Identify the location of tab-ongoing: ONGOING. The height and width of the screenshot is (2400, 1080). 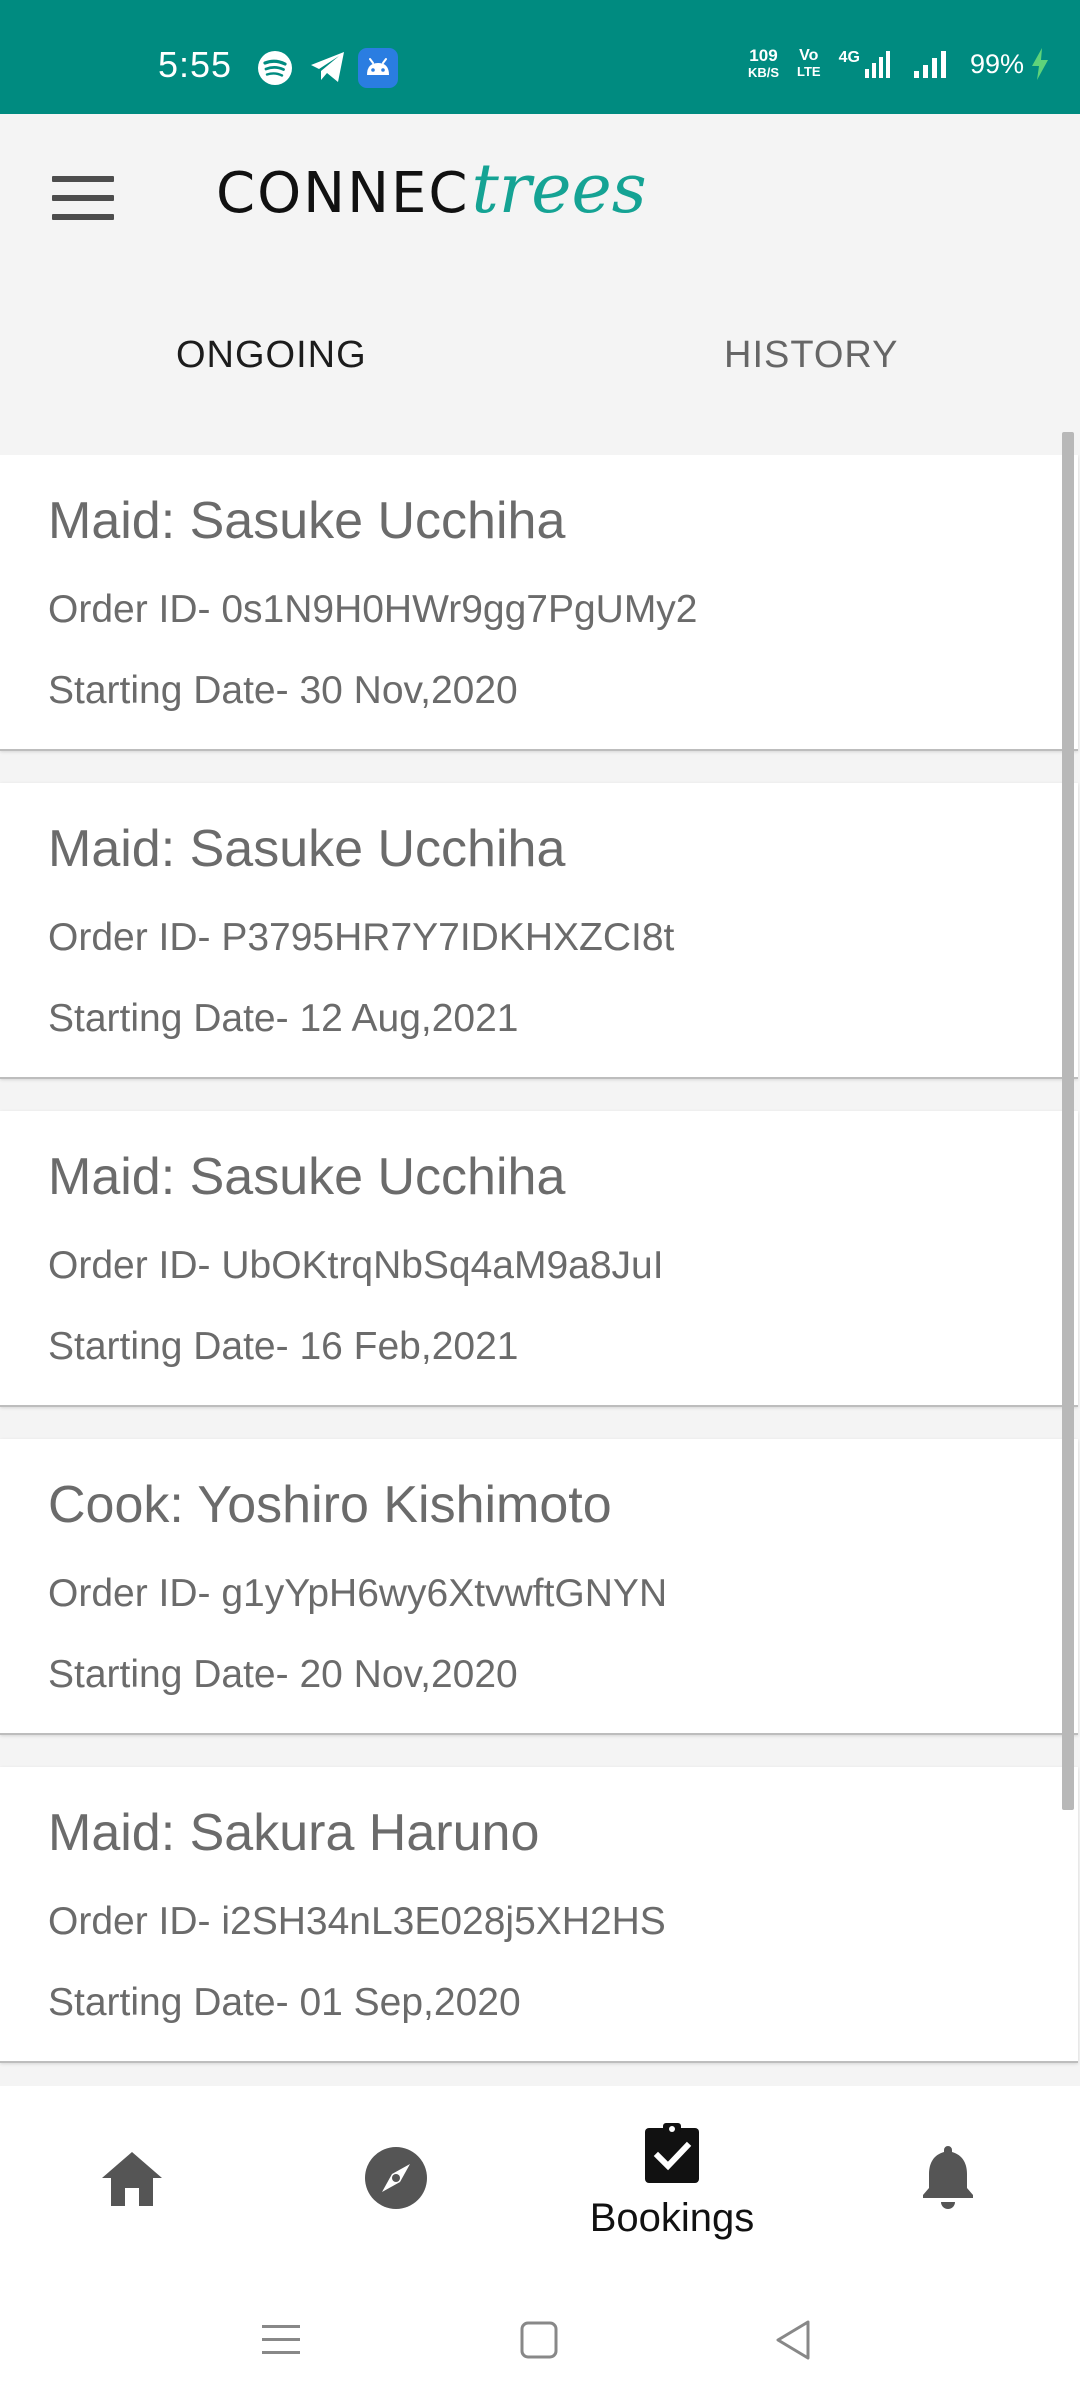
(271, 355).